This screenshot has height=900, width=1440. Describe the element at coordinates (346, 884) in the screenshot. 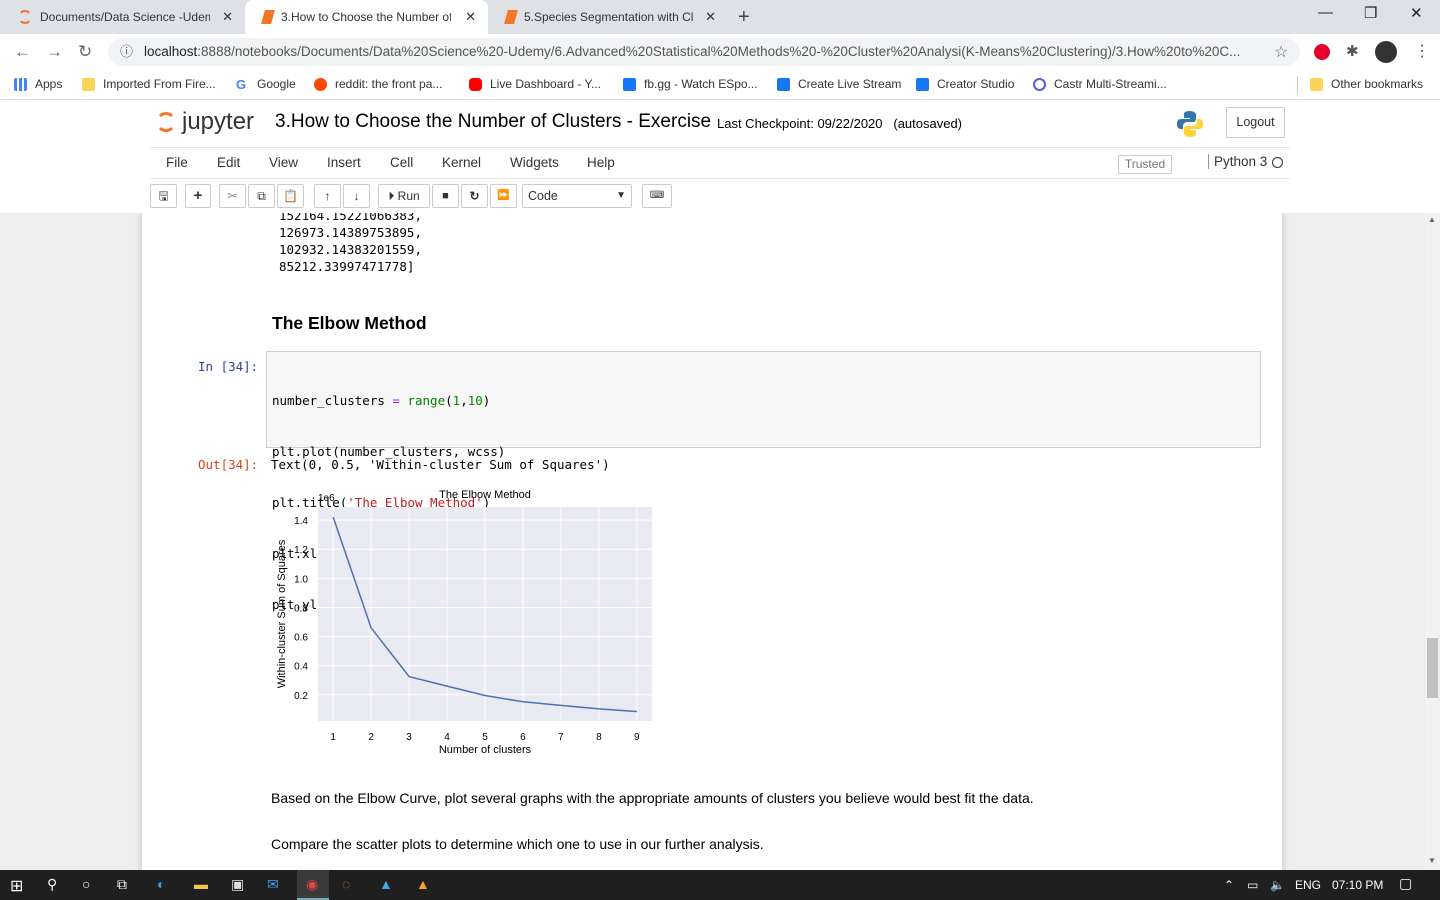

I see `jupyter-taskbar-icon: ◌` at that location.